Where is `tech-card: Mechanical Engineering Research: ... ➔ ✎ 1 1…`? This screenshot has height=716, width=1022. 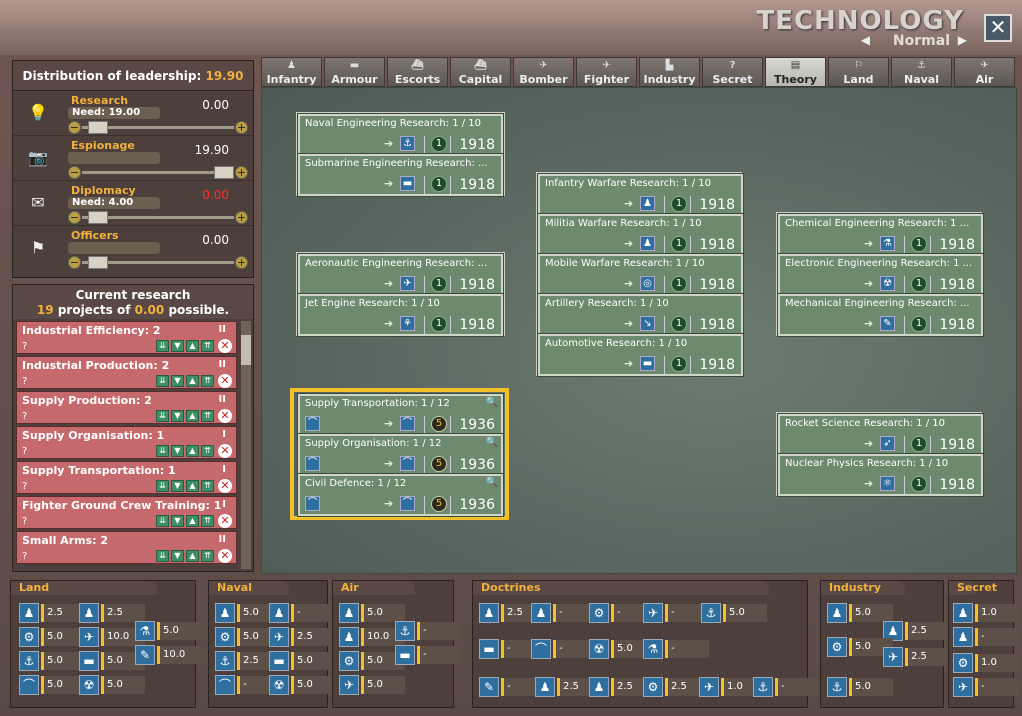 tech-card: Mechanical Engineering Research: ... ➔ ✎ 1 1… is located at coordinates (880, 315).